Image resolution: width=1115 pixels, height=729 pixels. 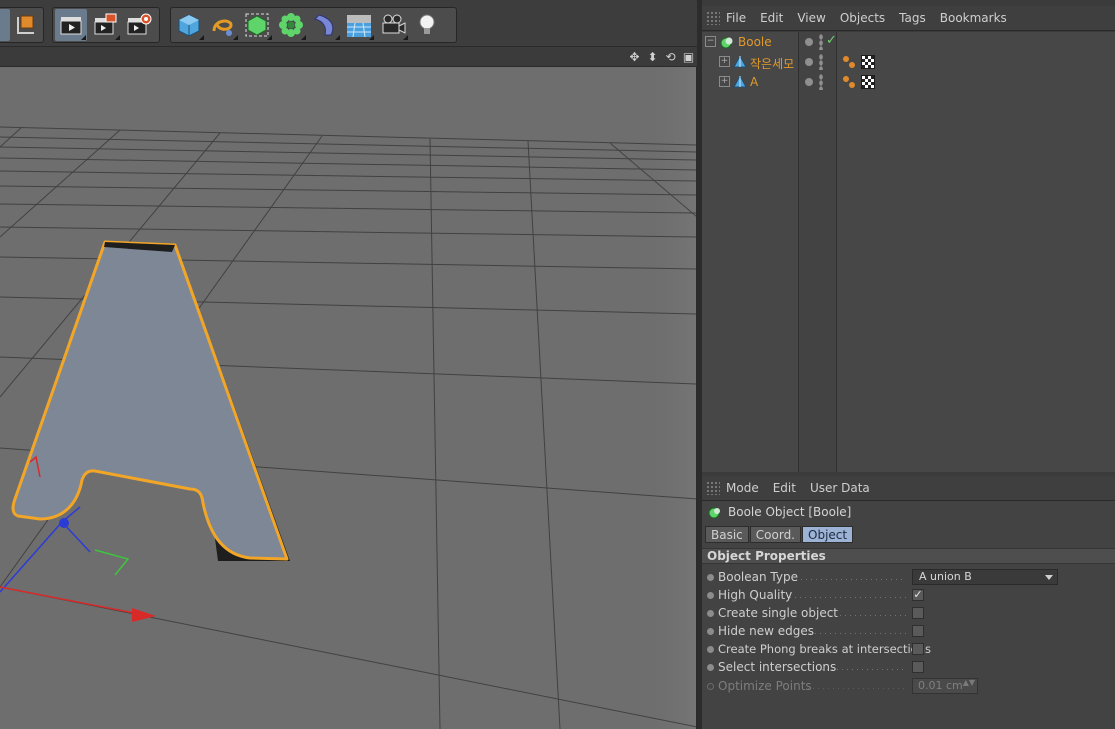 I want to click on menu-mode: Mode, so click(x=742, y=488).